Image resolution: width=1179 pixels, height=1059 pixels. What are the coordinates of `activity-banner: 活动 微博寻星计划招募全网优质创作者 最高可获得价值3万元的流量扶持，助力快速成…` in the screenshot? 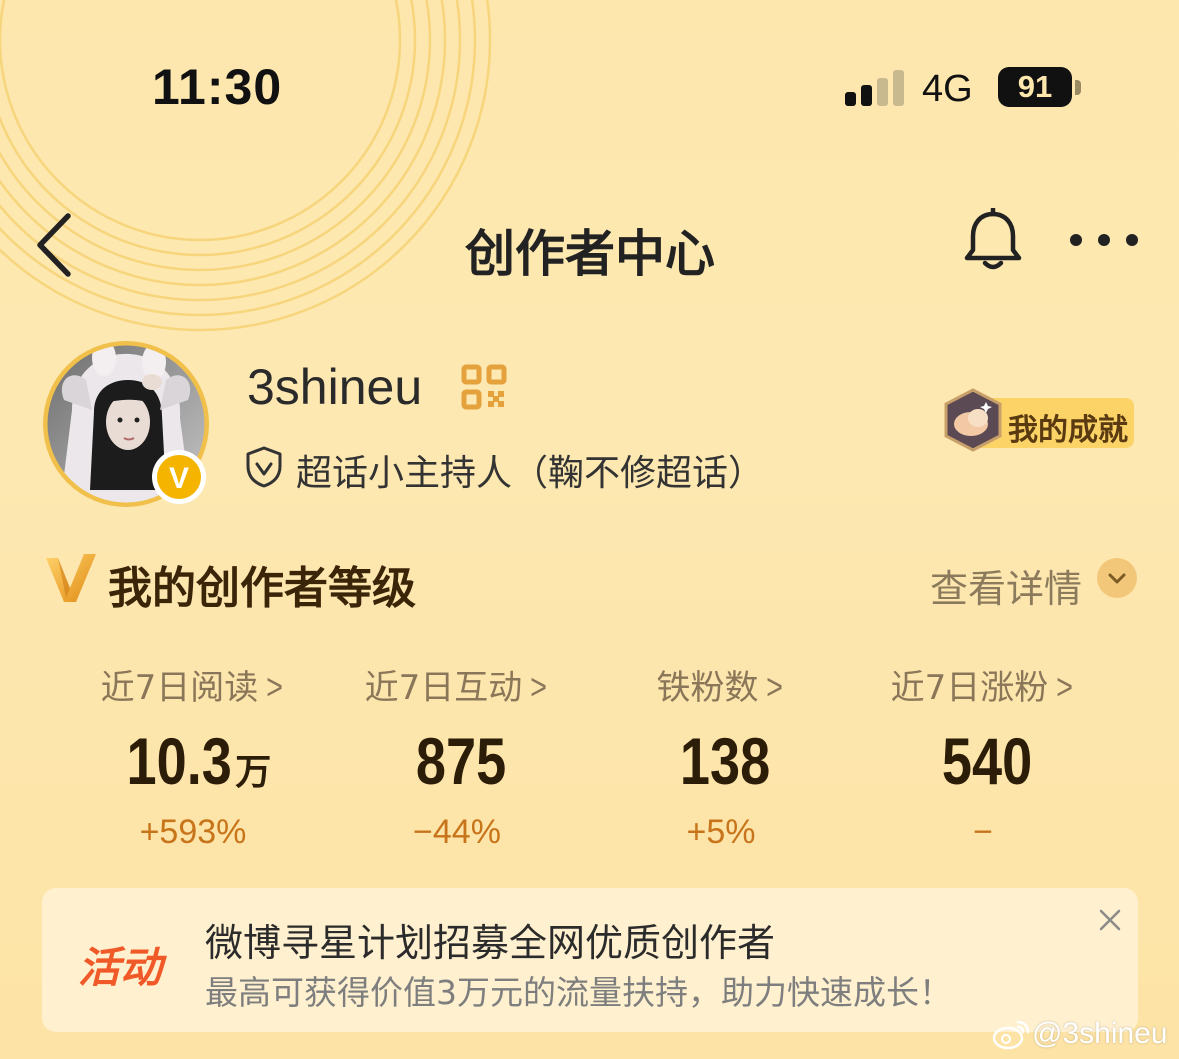 It's located at (590, 960).